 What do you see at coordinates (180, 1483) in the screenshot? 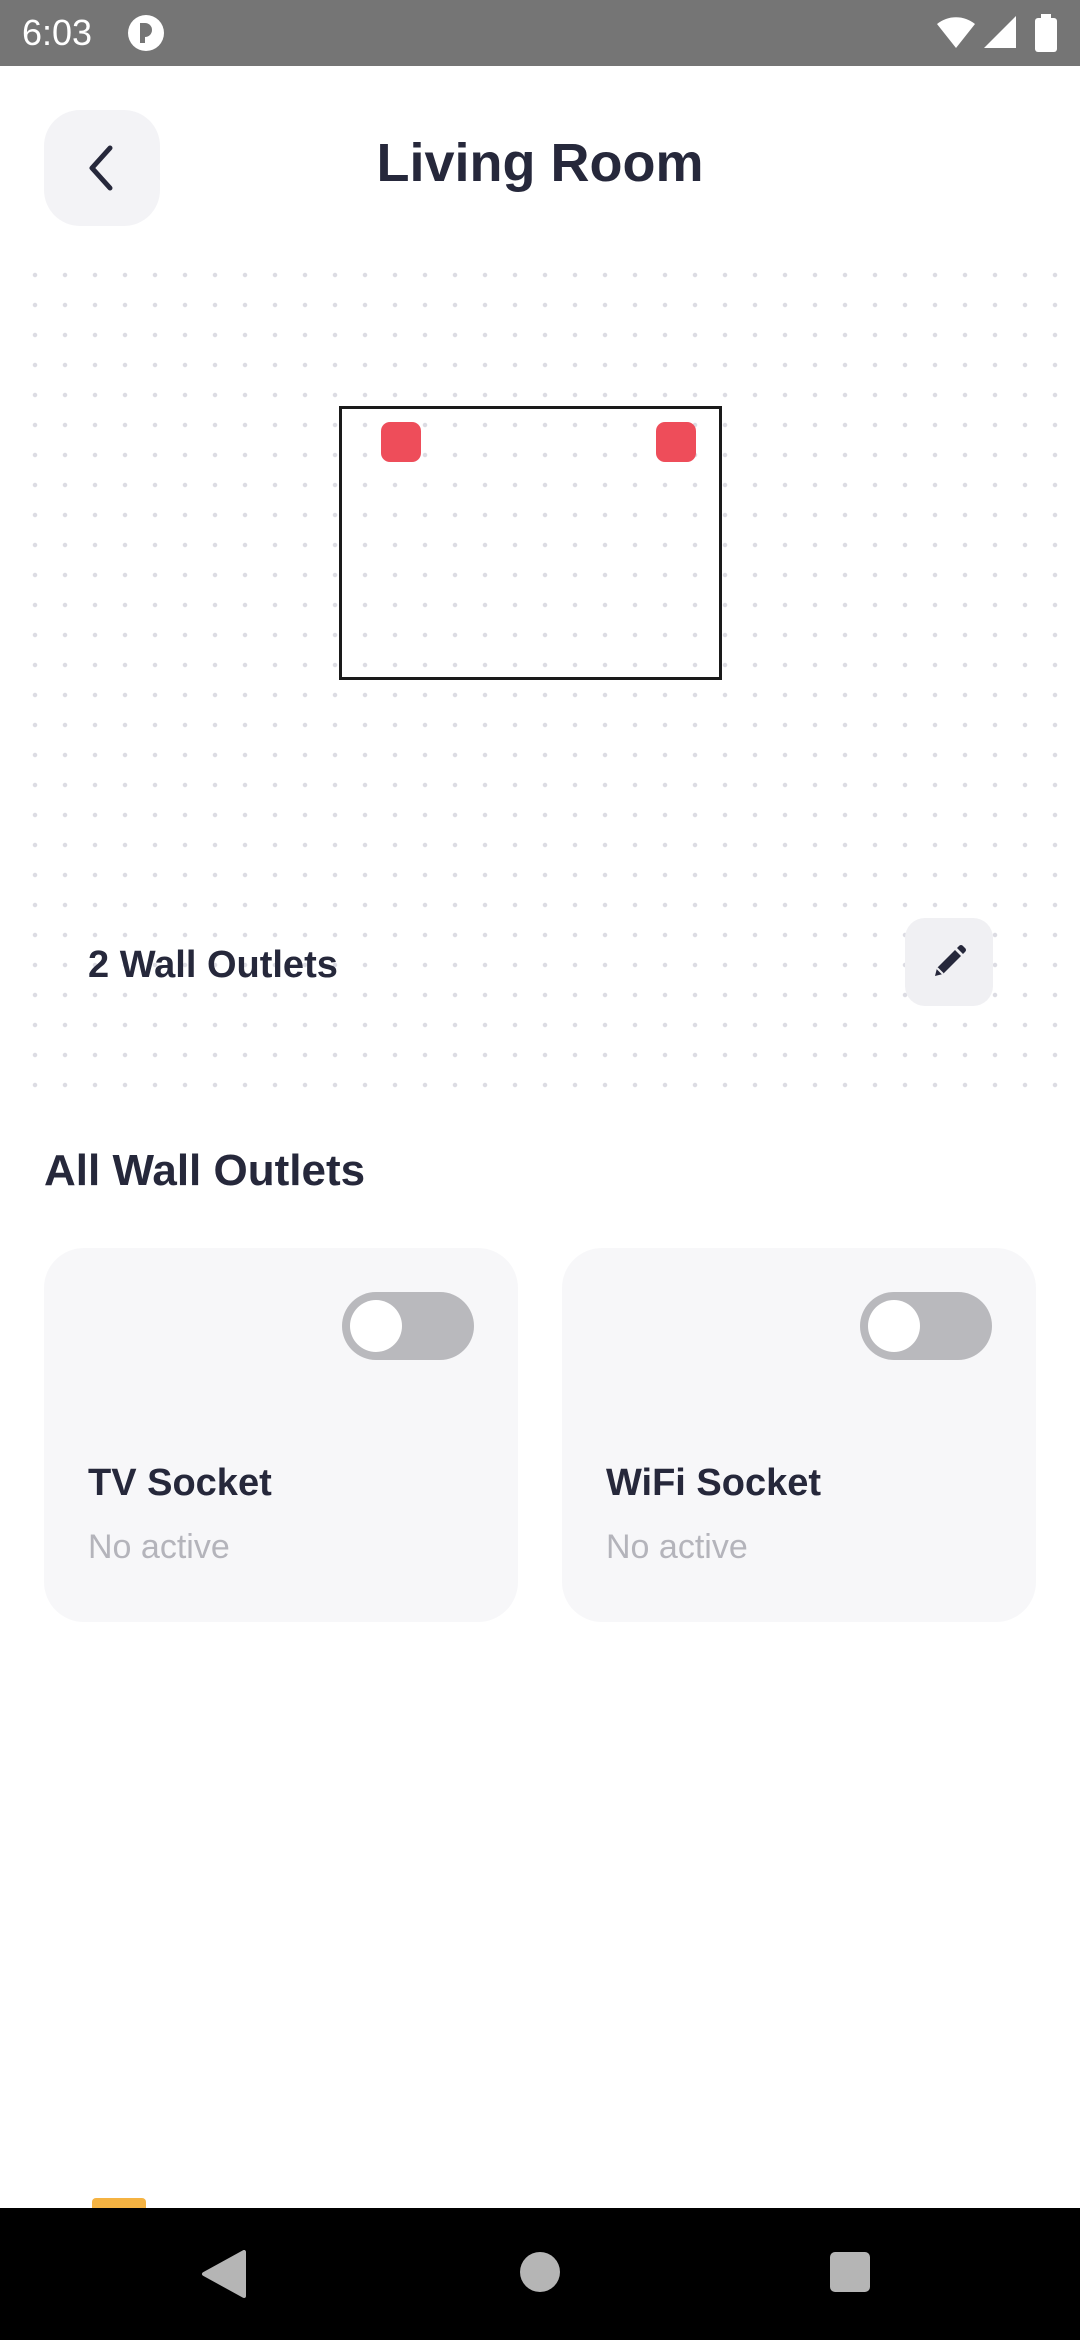
I see `outlet-name: TV Socket` at bounding box center [180, 1483].